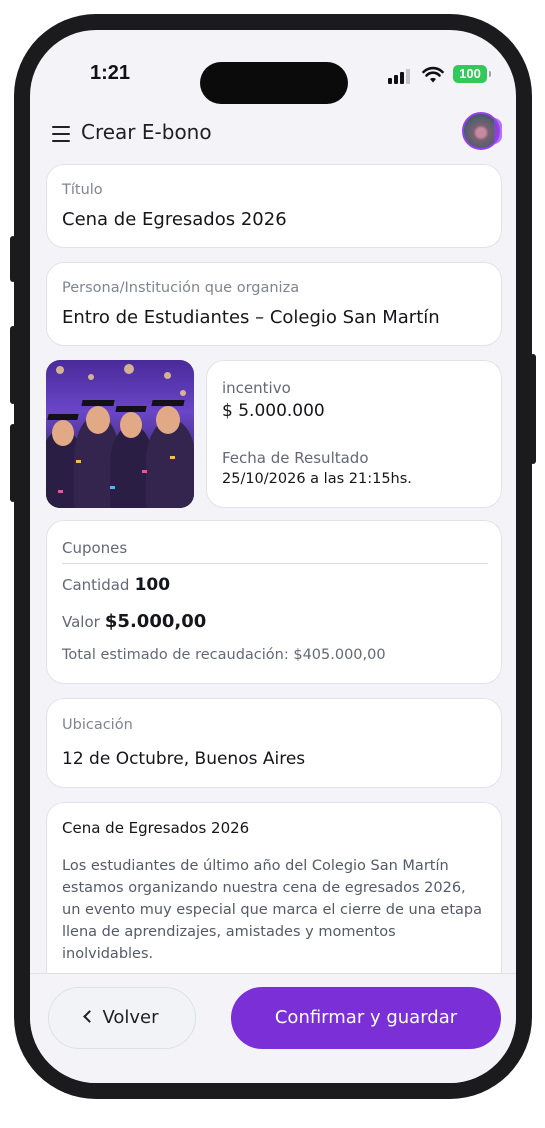 The width and height of the screenshot is (545, 1128). I want to click on coupons-divider, so click(275, 563).